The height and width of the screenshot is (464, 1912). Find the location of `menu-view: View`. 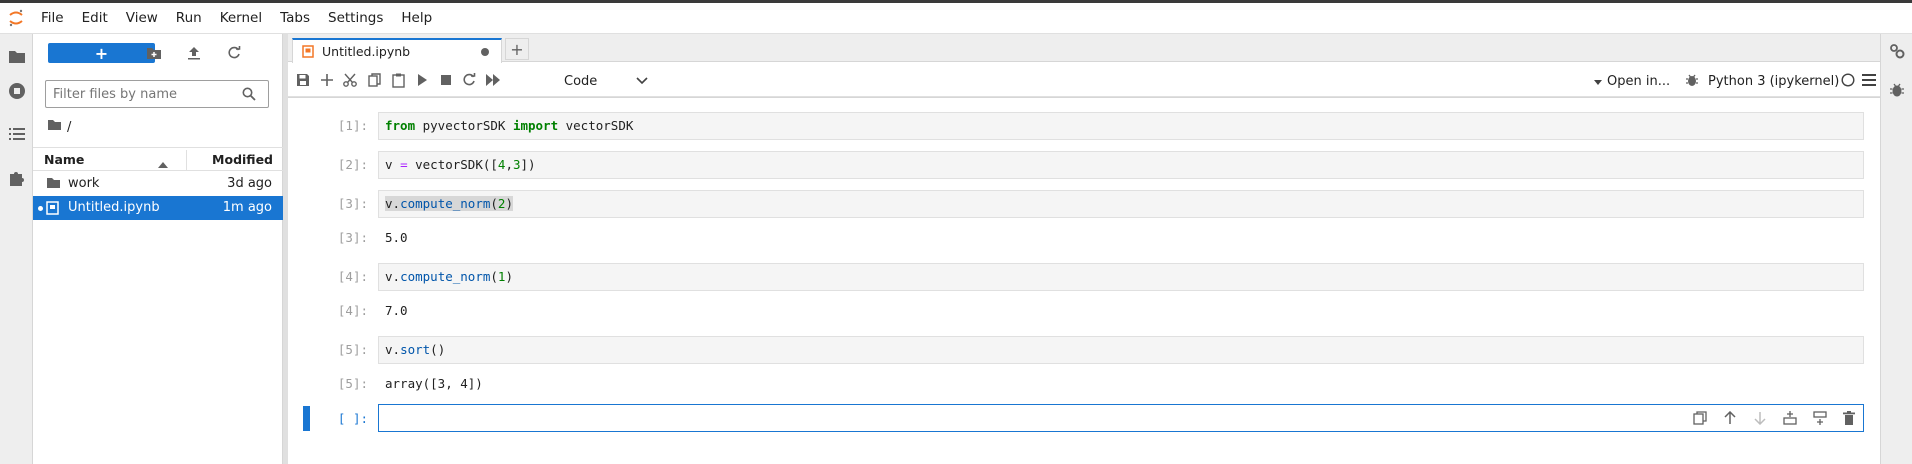

menu-view: View is located at coordinates (142, 18).